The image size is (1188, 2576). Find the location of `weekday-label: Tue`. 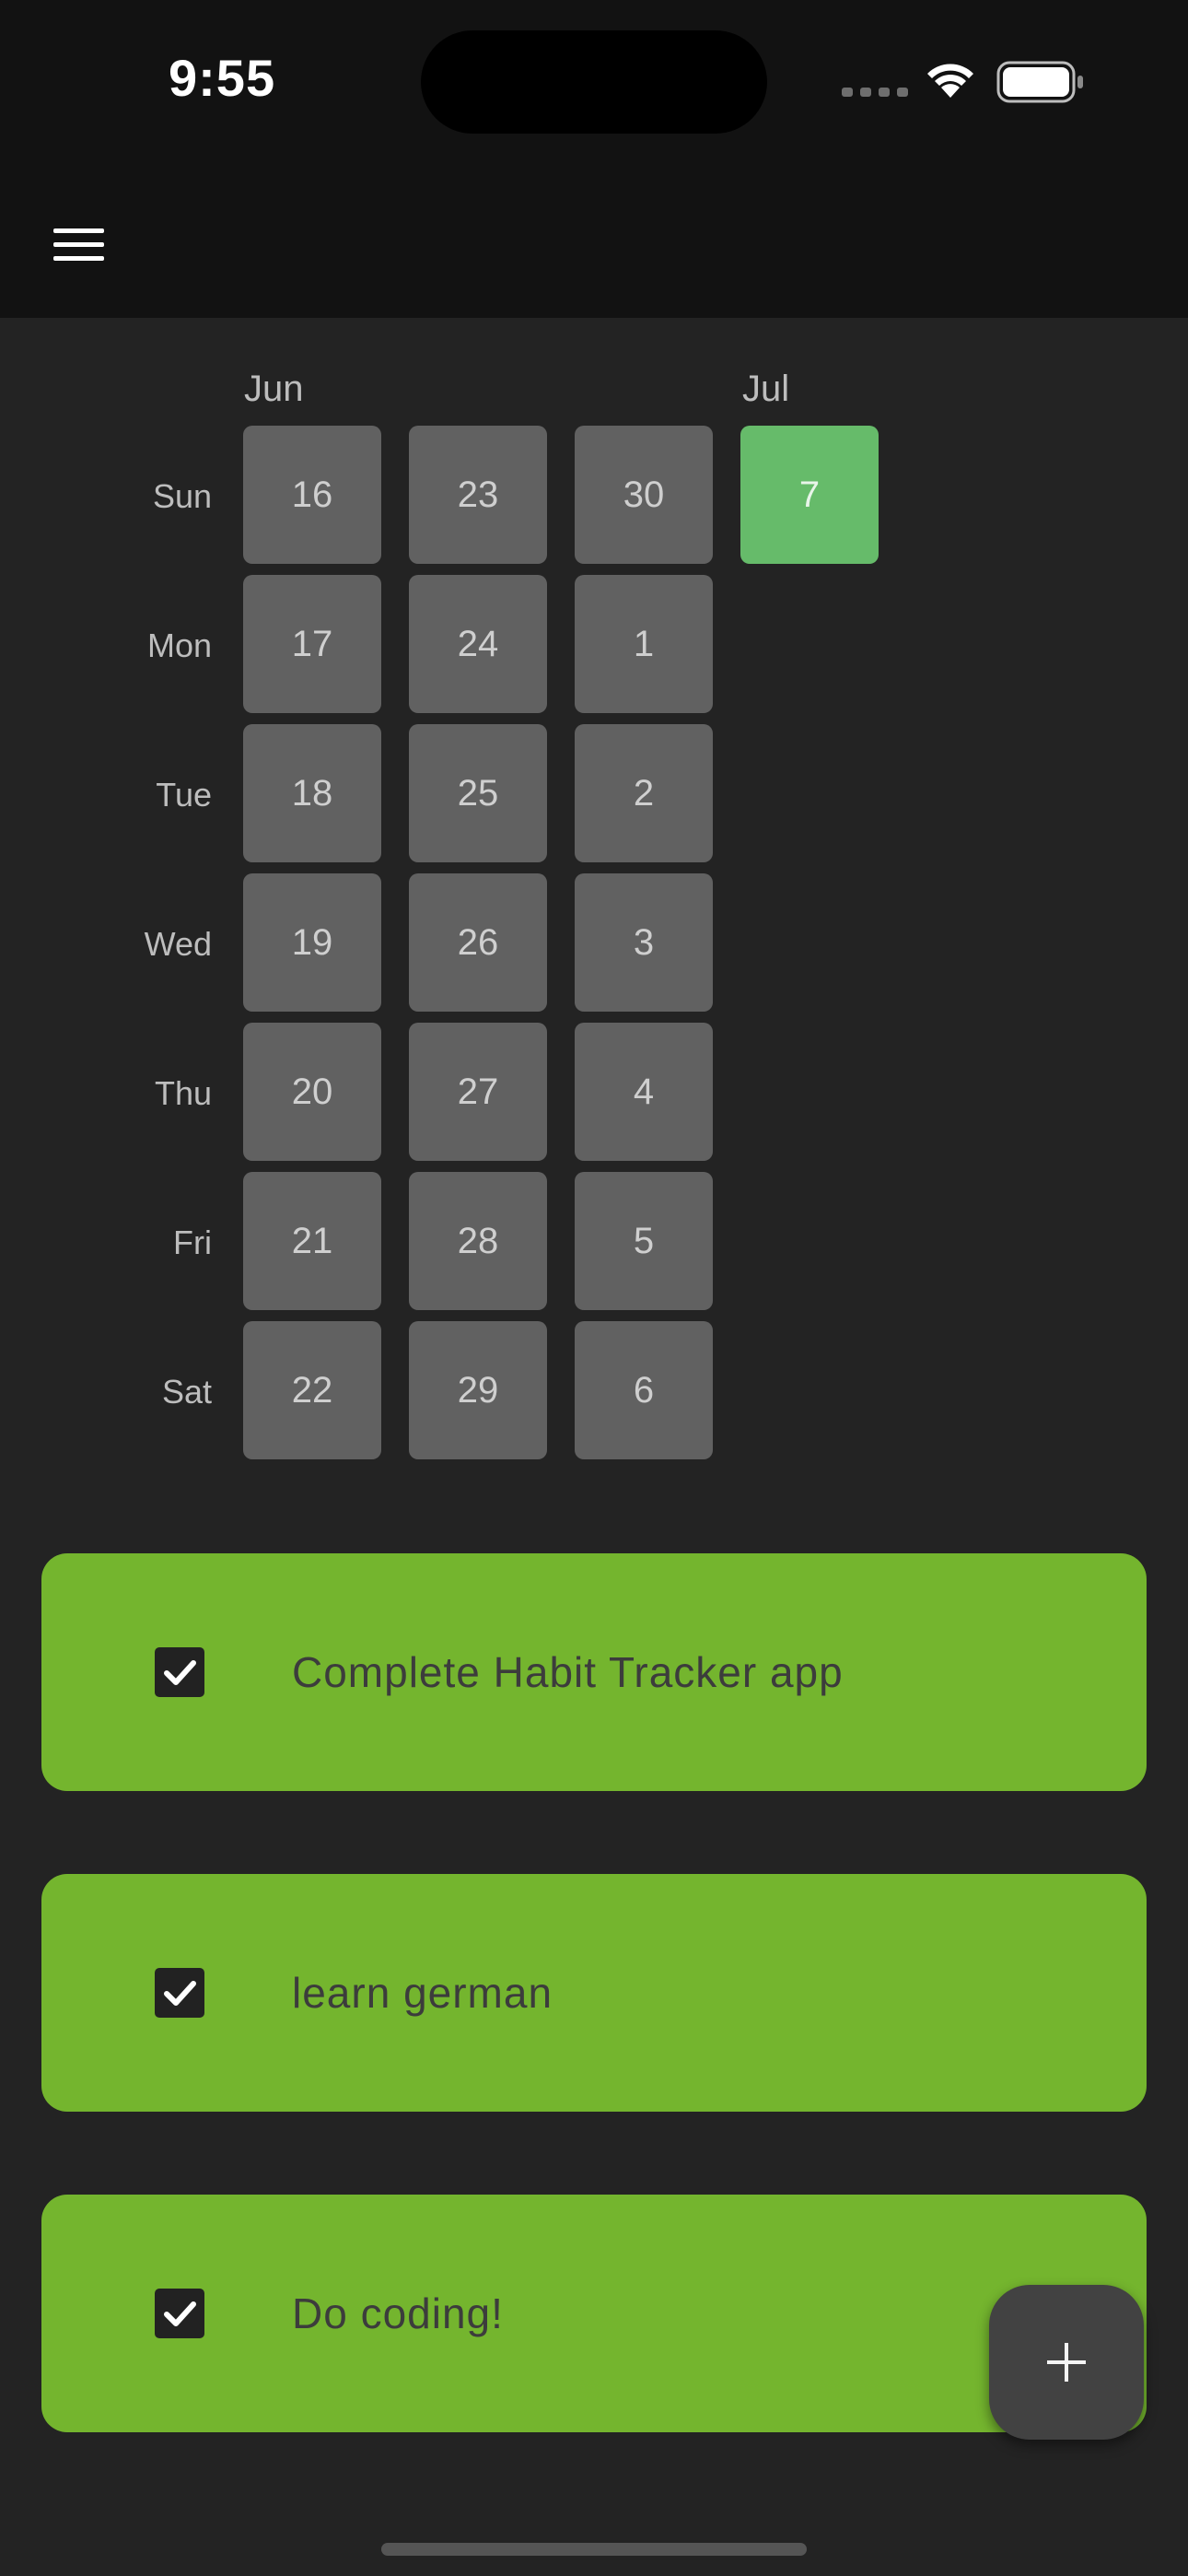

weekday-label: Tue is located at coordinates (184, 795).